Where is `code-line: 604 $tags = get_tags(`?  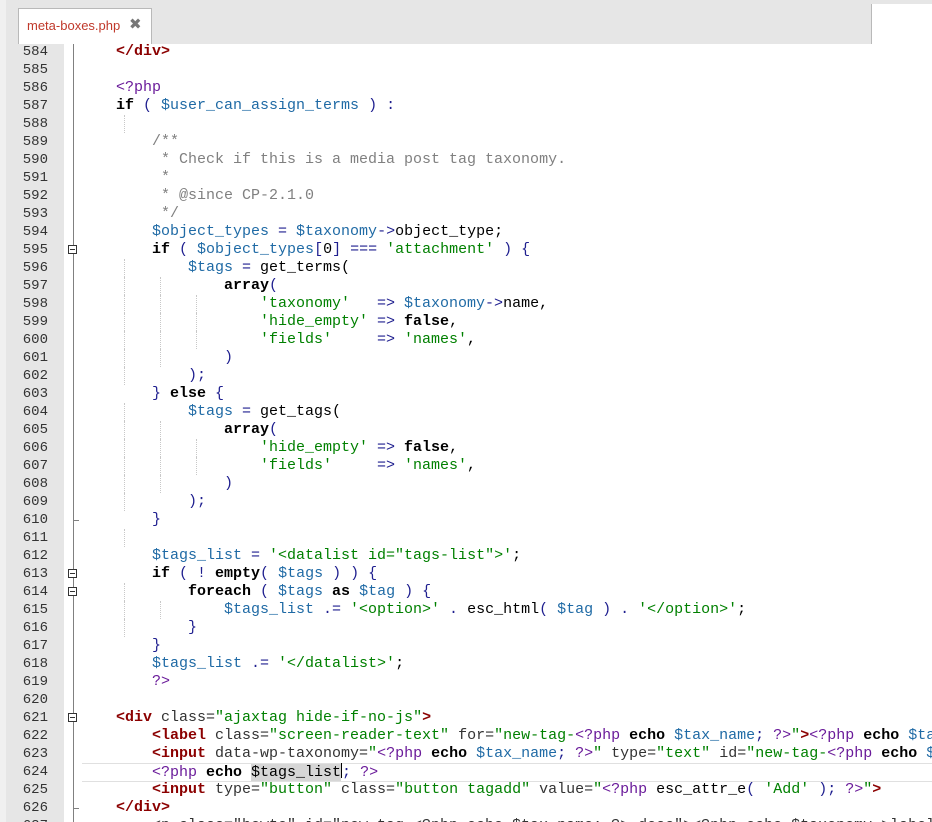 code-line: 604 $tags = get_tags( is located at coordinates (469, 412).